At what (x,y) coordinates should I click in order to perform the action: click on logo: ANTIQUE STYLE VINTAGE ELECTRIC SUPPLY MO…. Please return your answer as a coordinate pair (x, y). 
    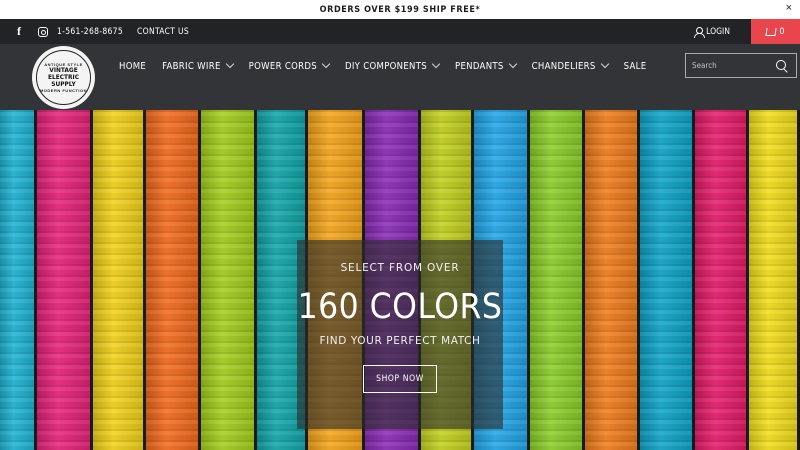
    Looking at the image, I should click on (63, 77).